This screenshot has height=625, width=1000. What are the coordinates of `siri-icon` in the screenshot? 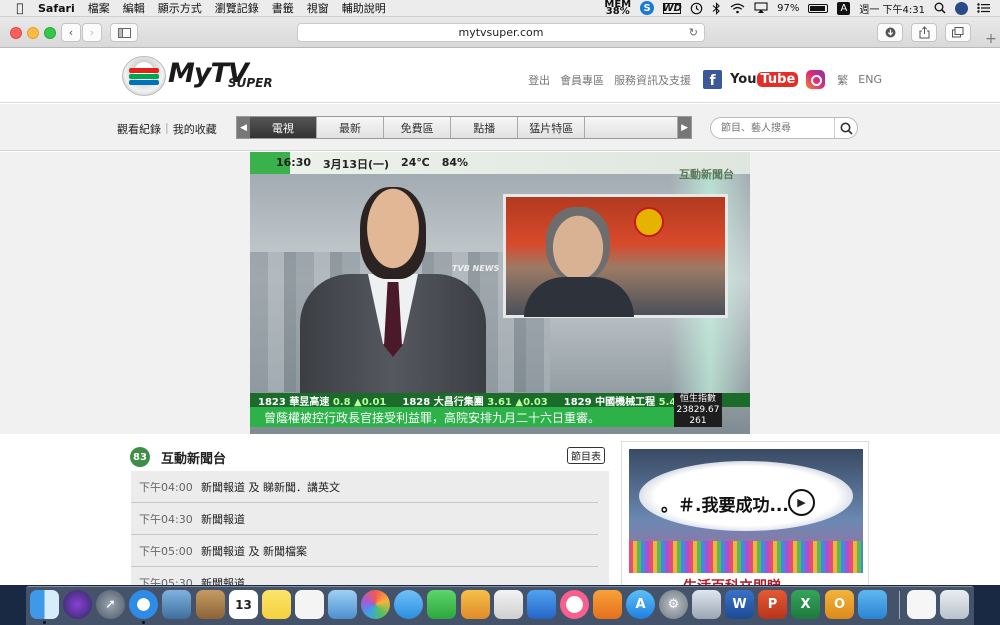 It's located at (77, 604).